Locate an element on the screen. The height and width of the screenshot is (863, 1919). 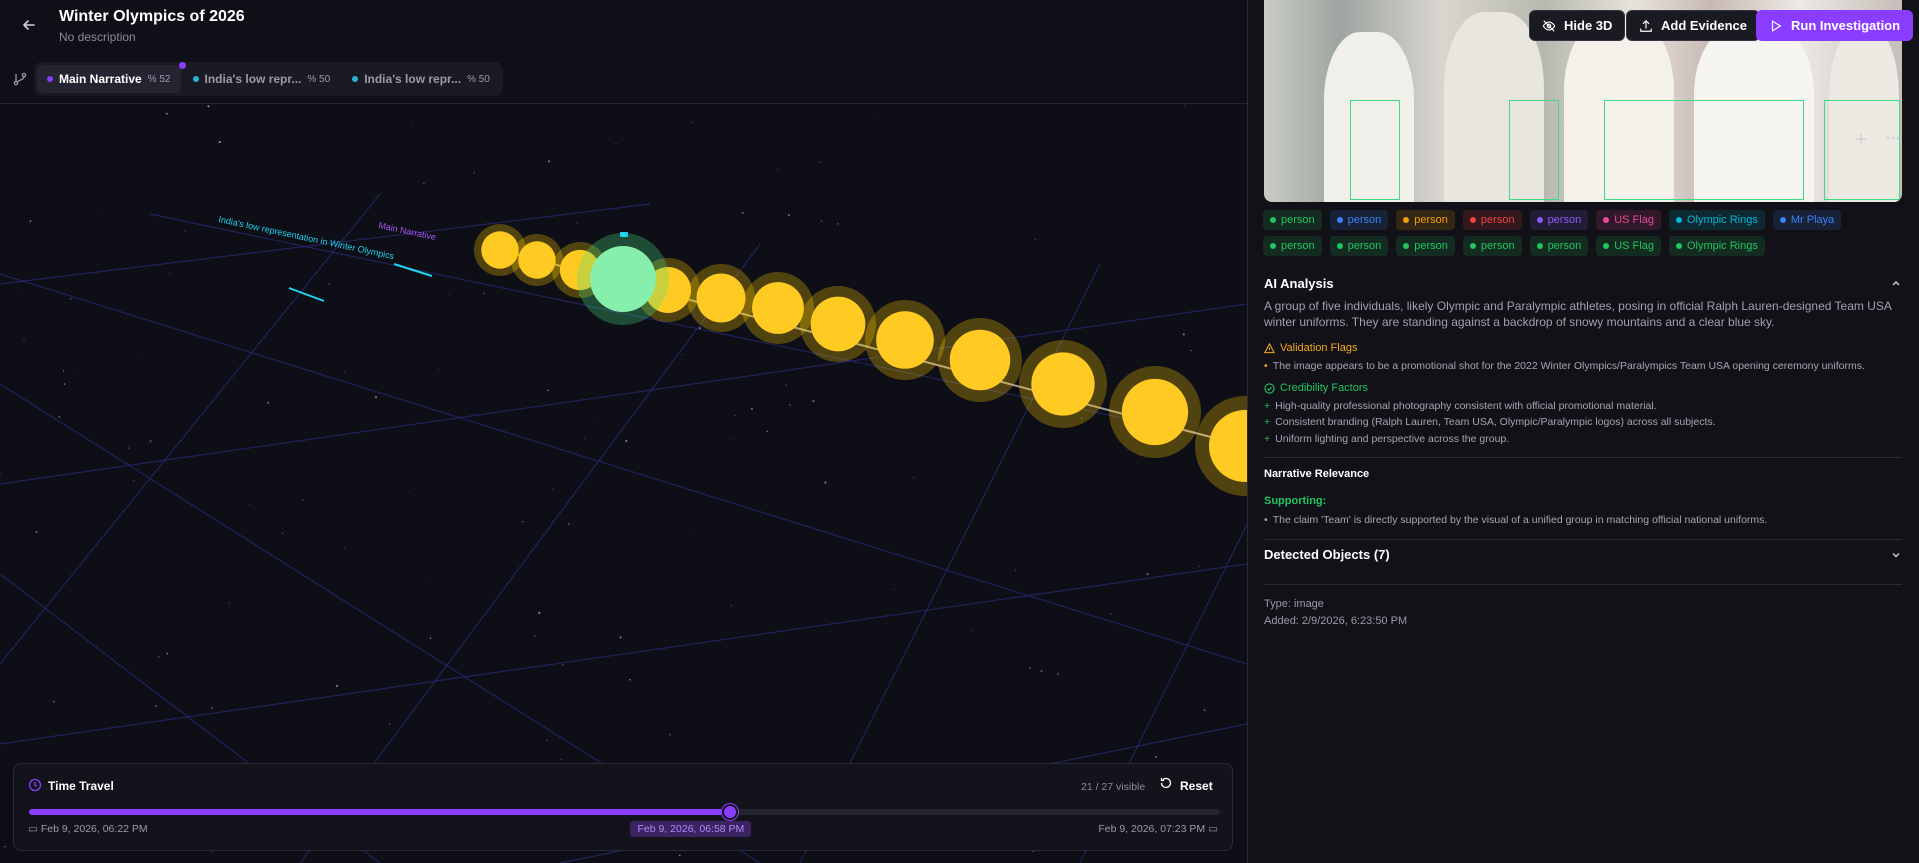
more-options-button is located at coordinates (1893, 140).